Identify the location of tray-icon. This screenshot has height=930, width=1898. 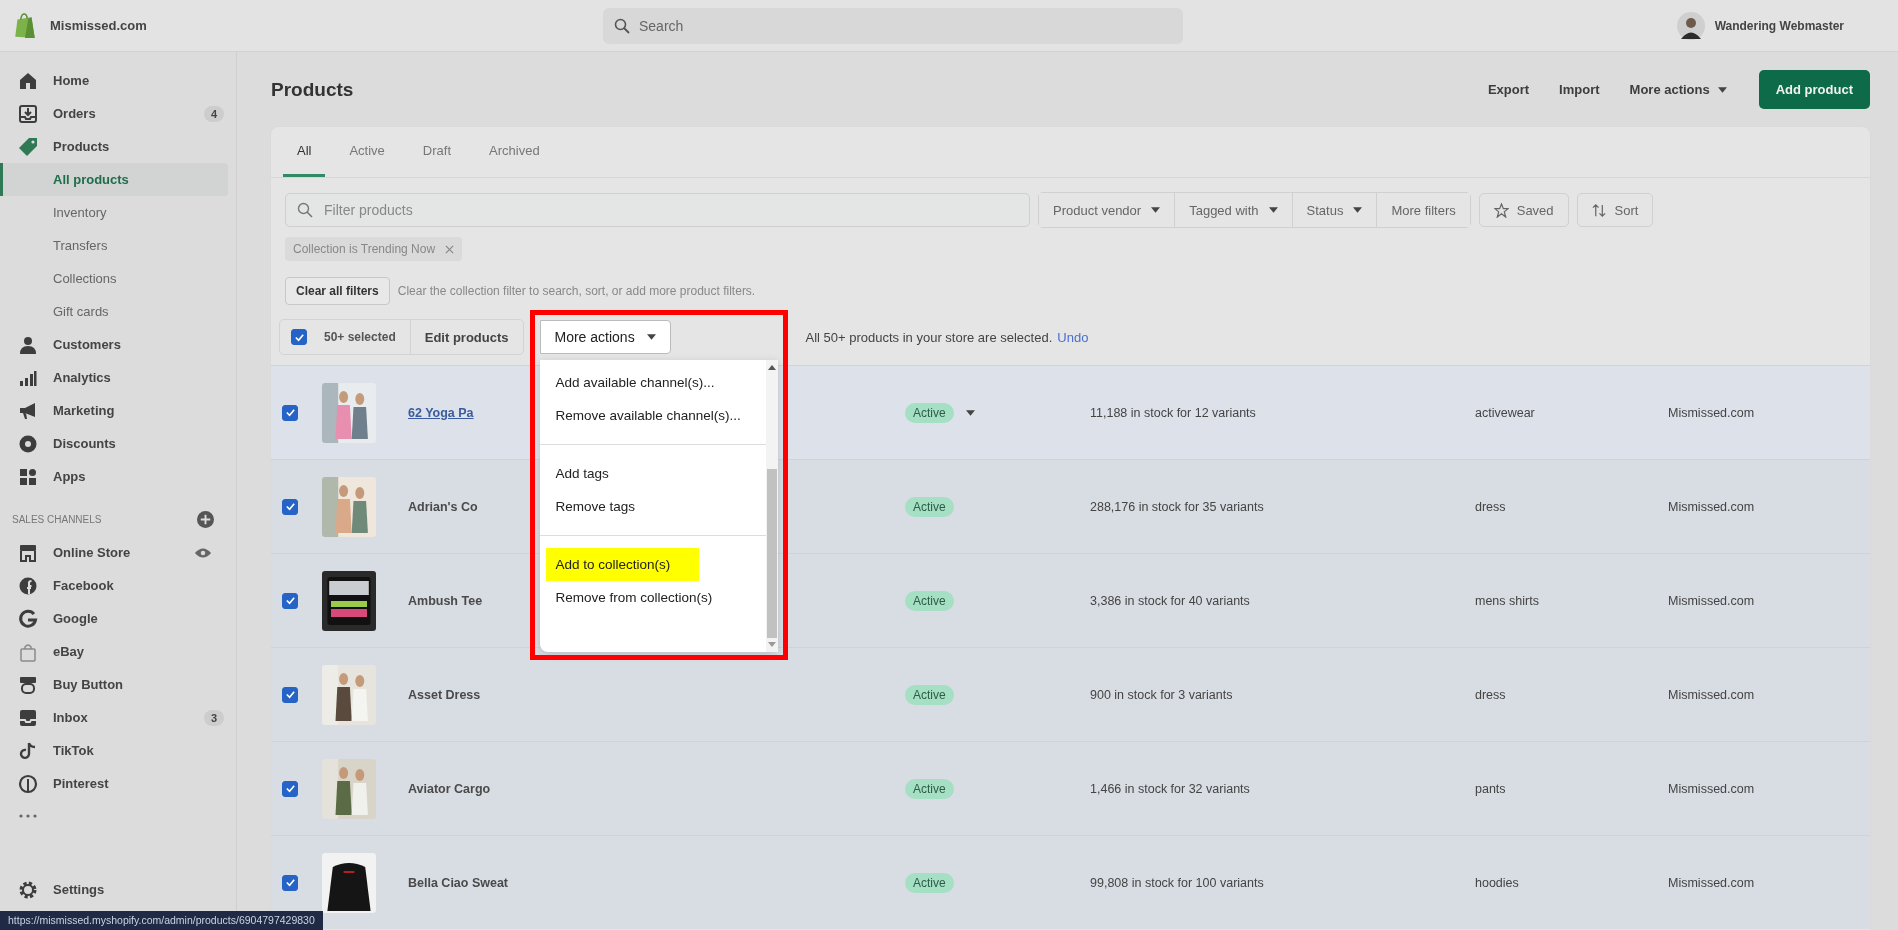
(28, 113).